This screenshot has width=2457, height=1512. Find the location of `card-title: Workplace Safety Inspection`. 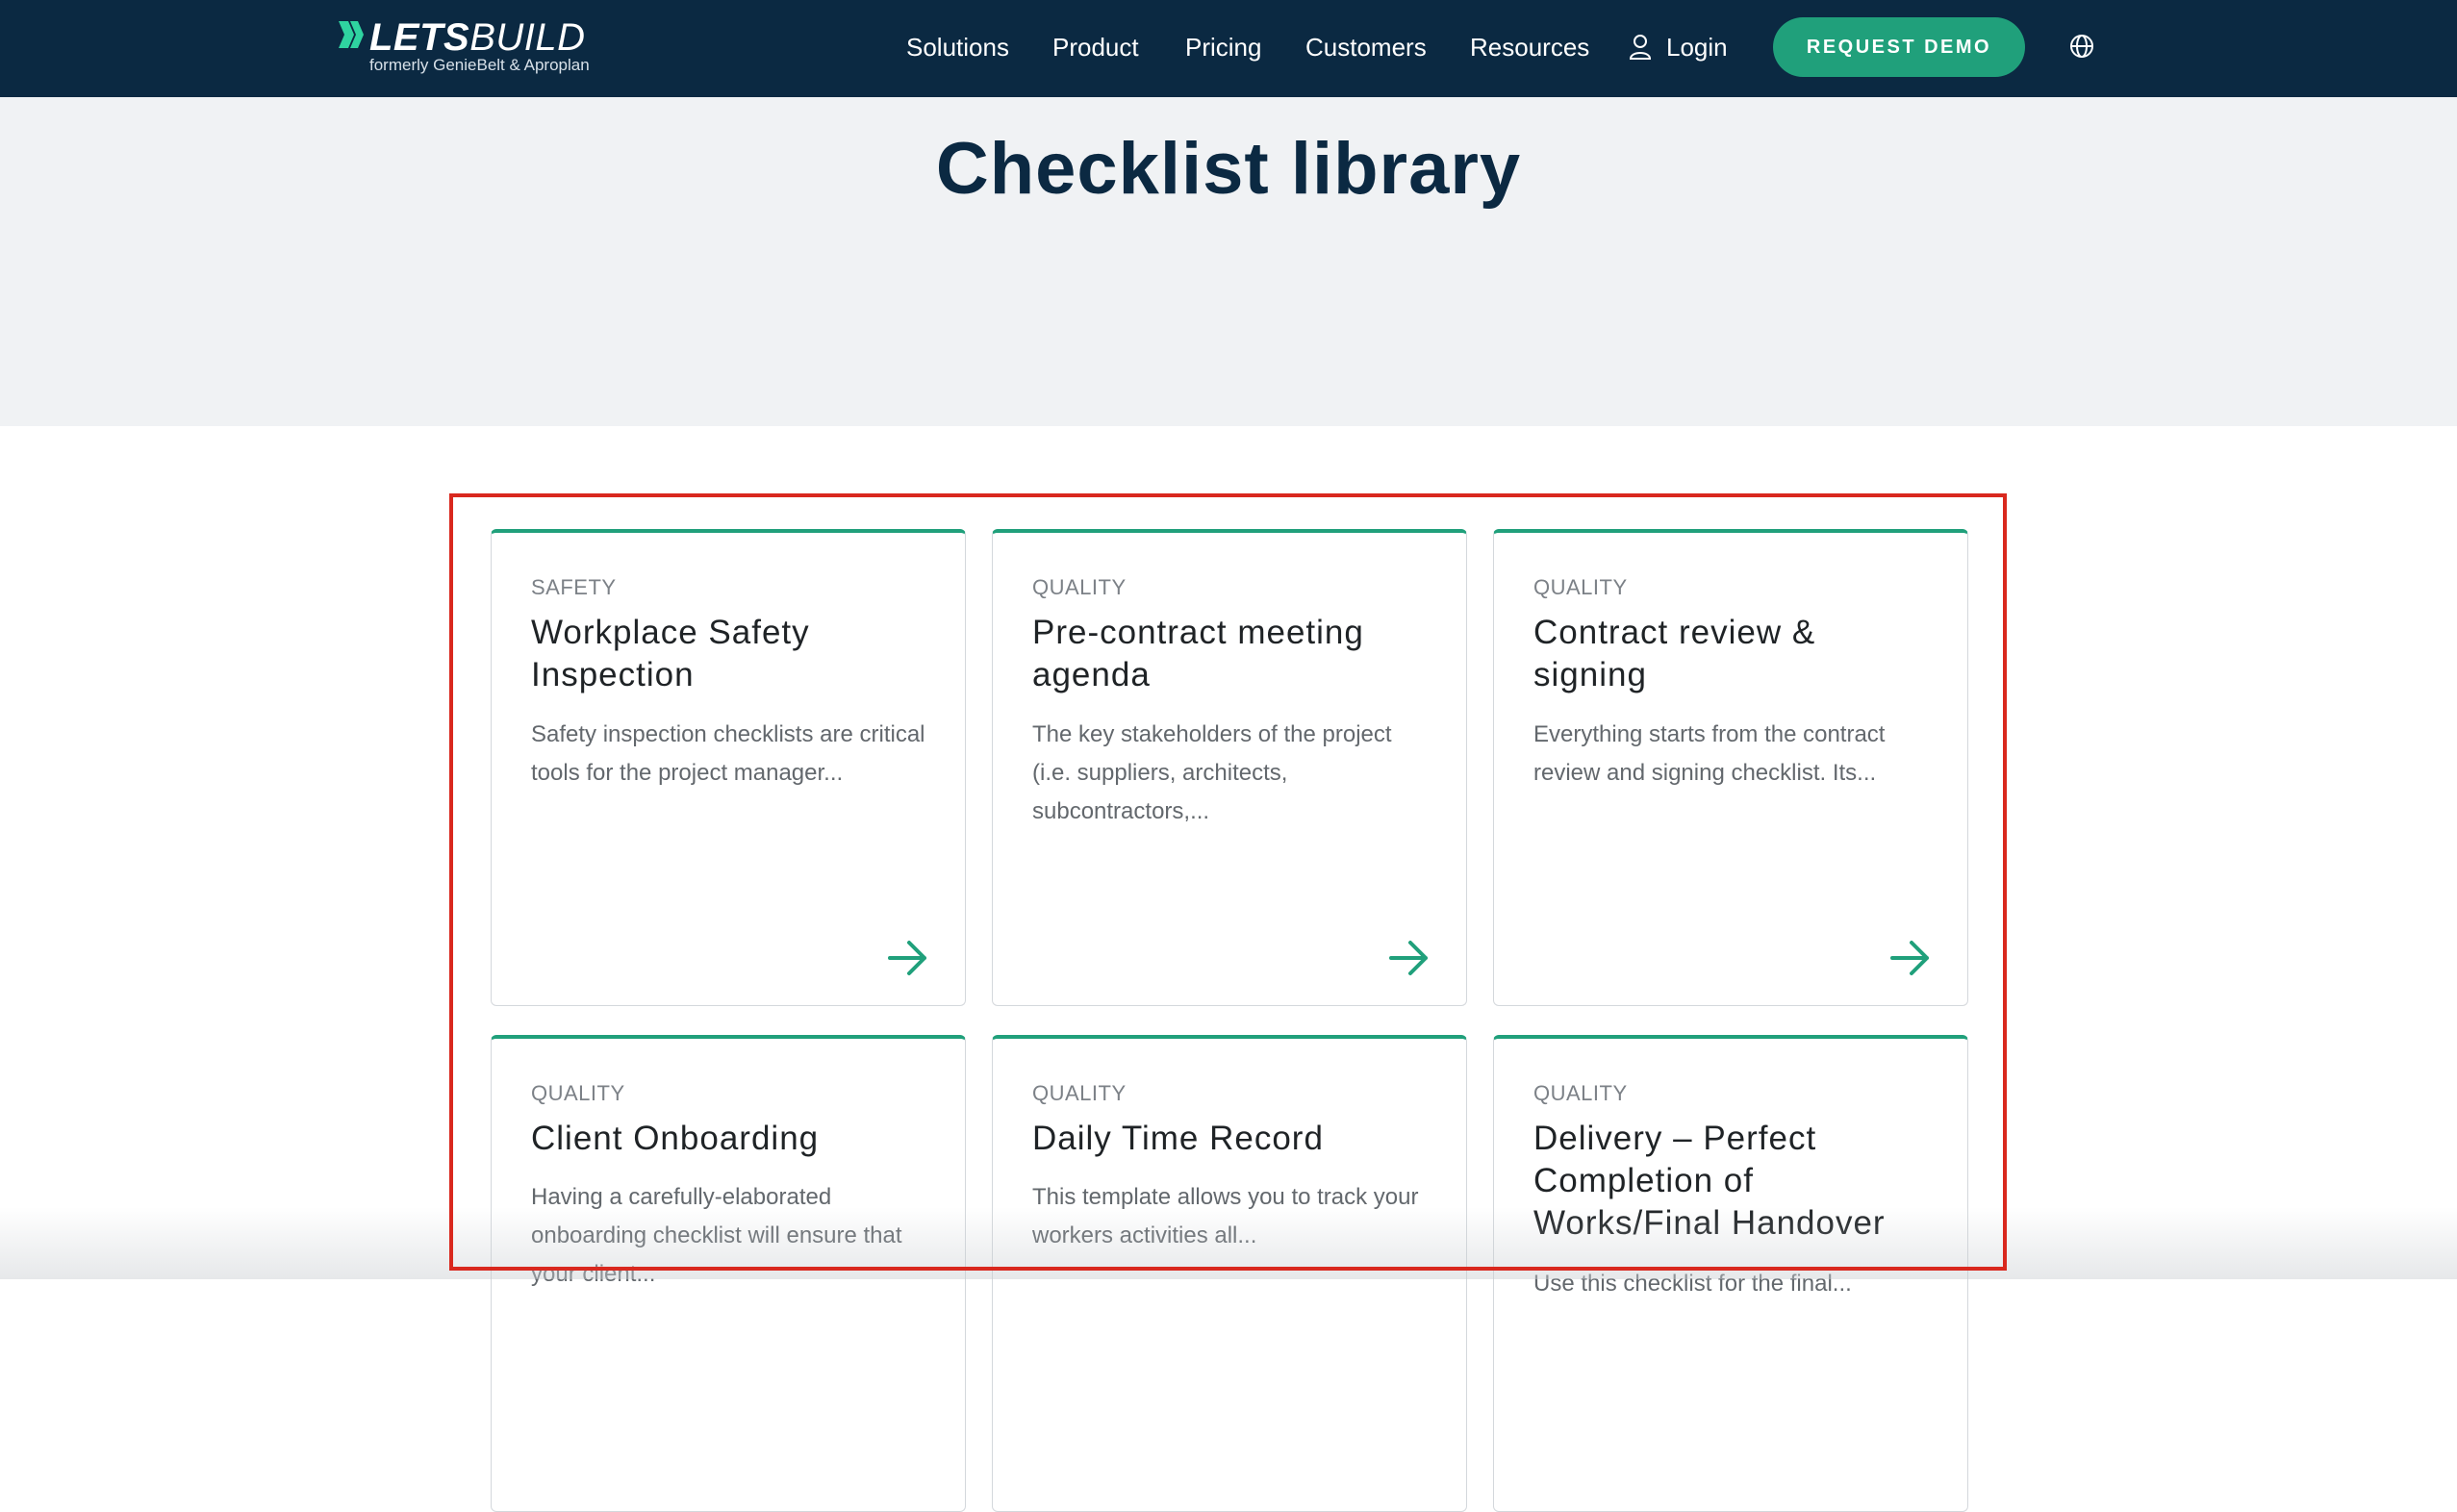

card-title: Workplace Safety Inspection is located at coordinates (670, 654).